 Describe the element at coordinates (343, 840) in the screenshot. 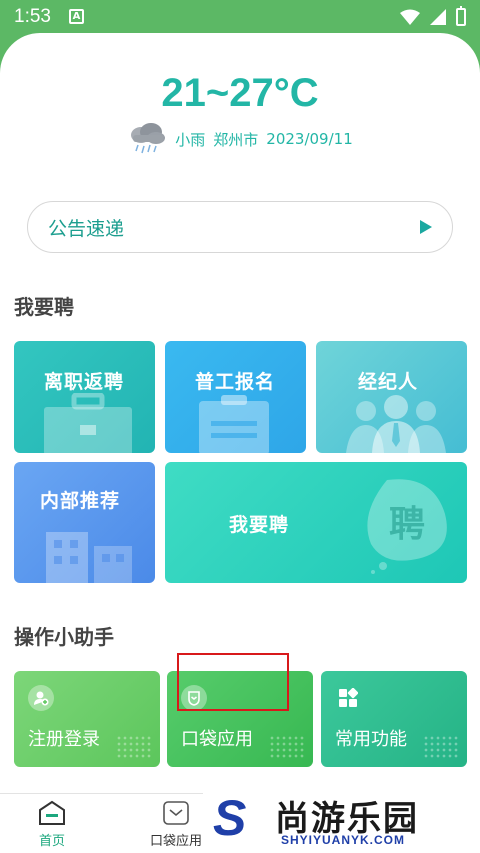

I see `watermark-en: SHYIYUANYK.COM` at that location.